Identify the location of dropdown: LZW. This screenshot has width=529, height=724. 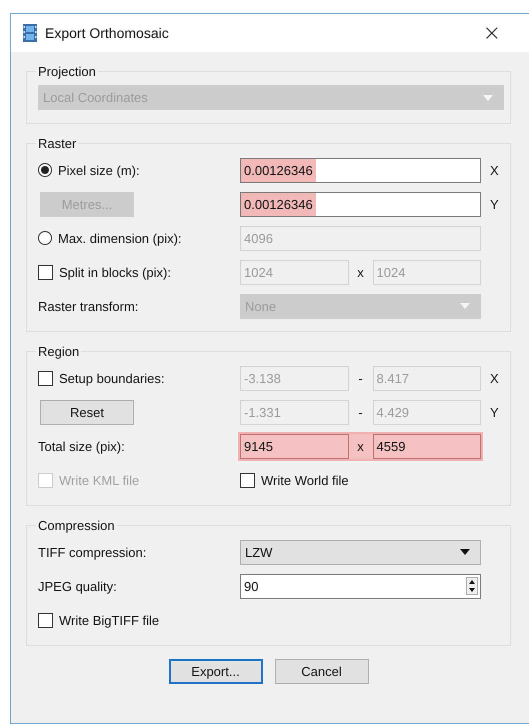
(360, 552).